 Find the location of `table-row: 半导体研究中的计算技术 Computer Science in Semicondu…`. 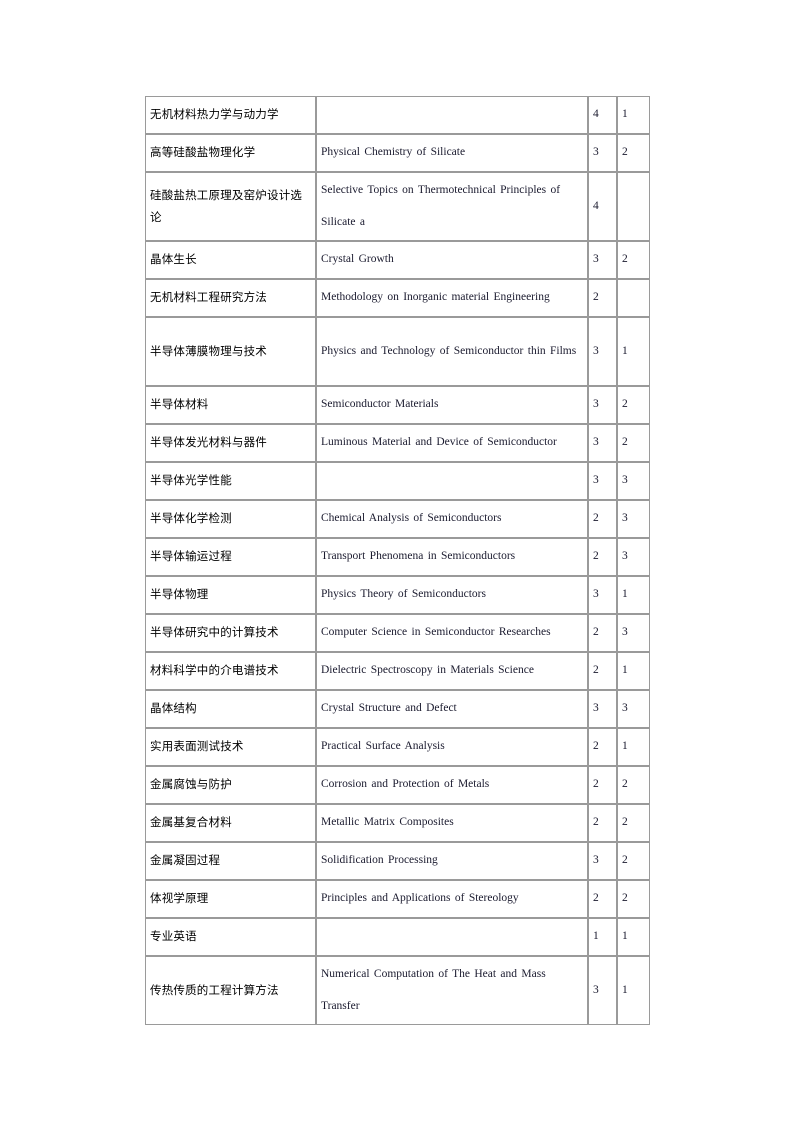

table-row: 半导体研究中的计算技术 Computer Science in Semicondu… is located at coordinates (397, 633).